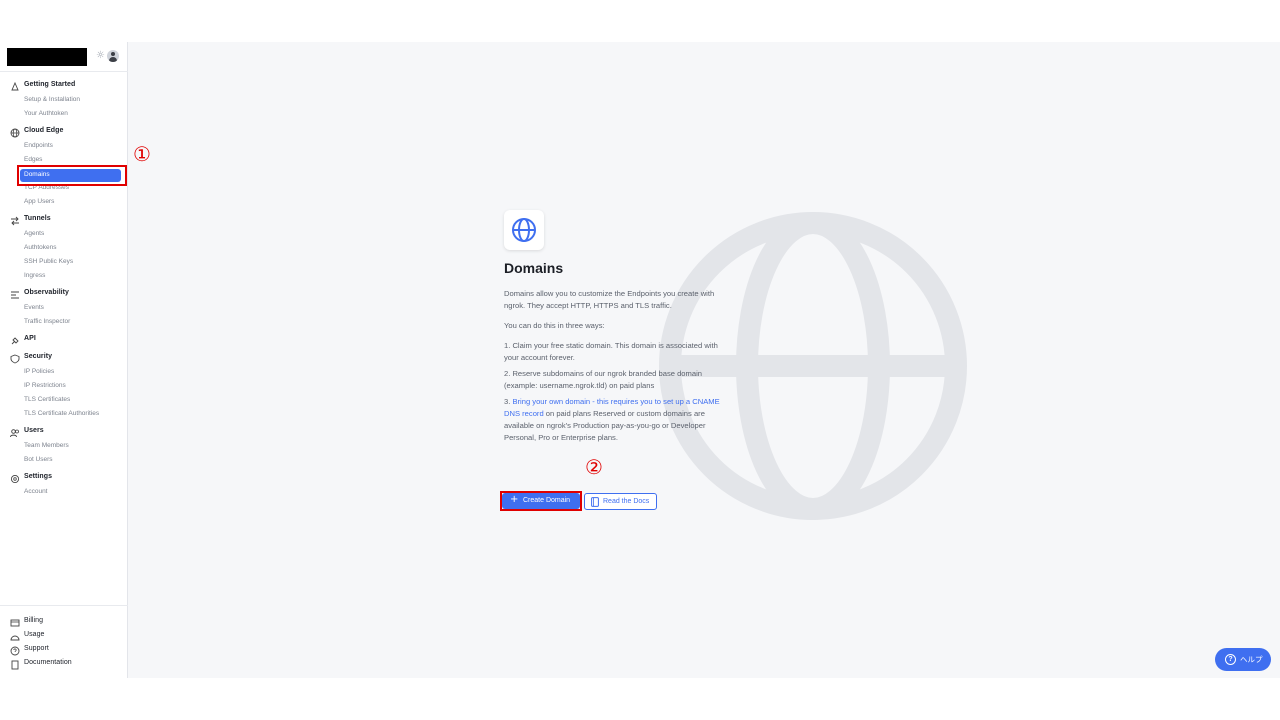 The width and height of the screenshot is (1280, 720). I want to click on help-circle-icon, so click(15, 651).